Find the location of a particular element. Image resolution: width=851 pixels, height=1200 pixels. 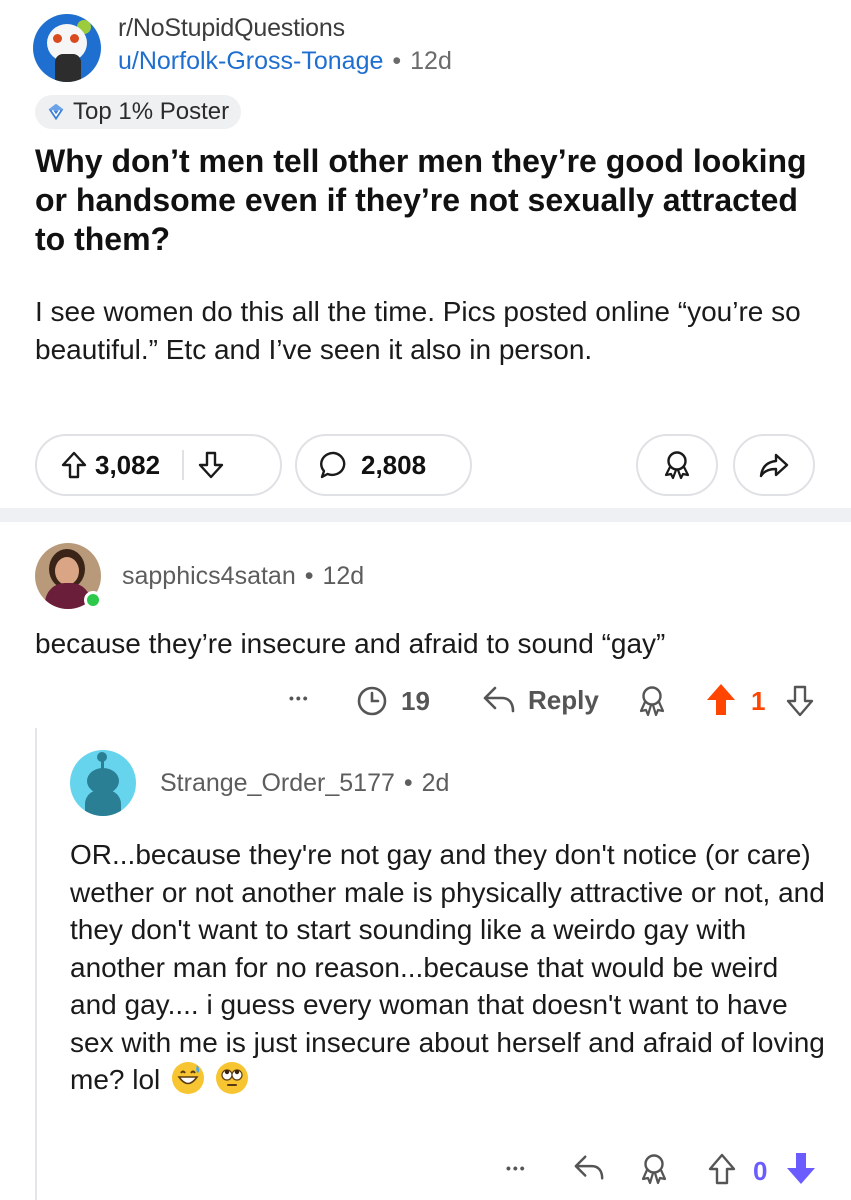

downvote-filled-icon is located at coordinates (801, 1168).